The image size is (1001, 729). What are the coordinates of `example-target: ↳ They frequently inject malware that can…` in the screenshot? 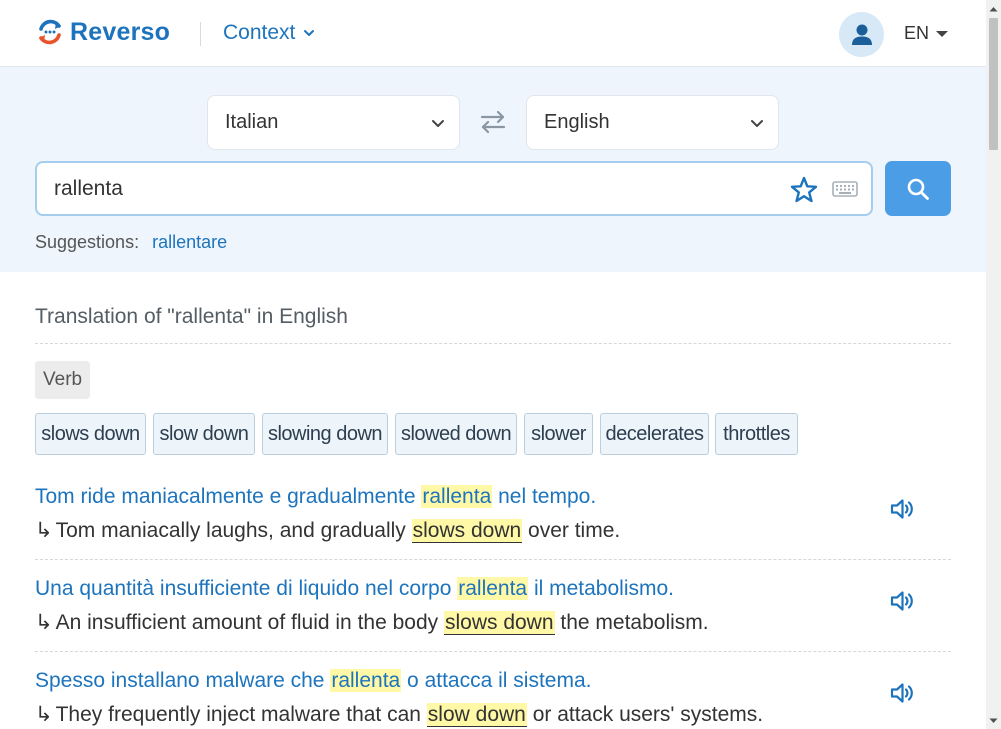 It's located at (493, 715).